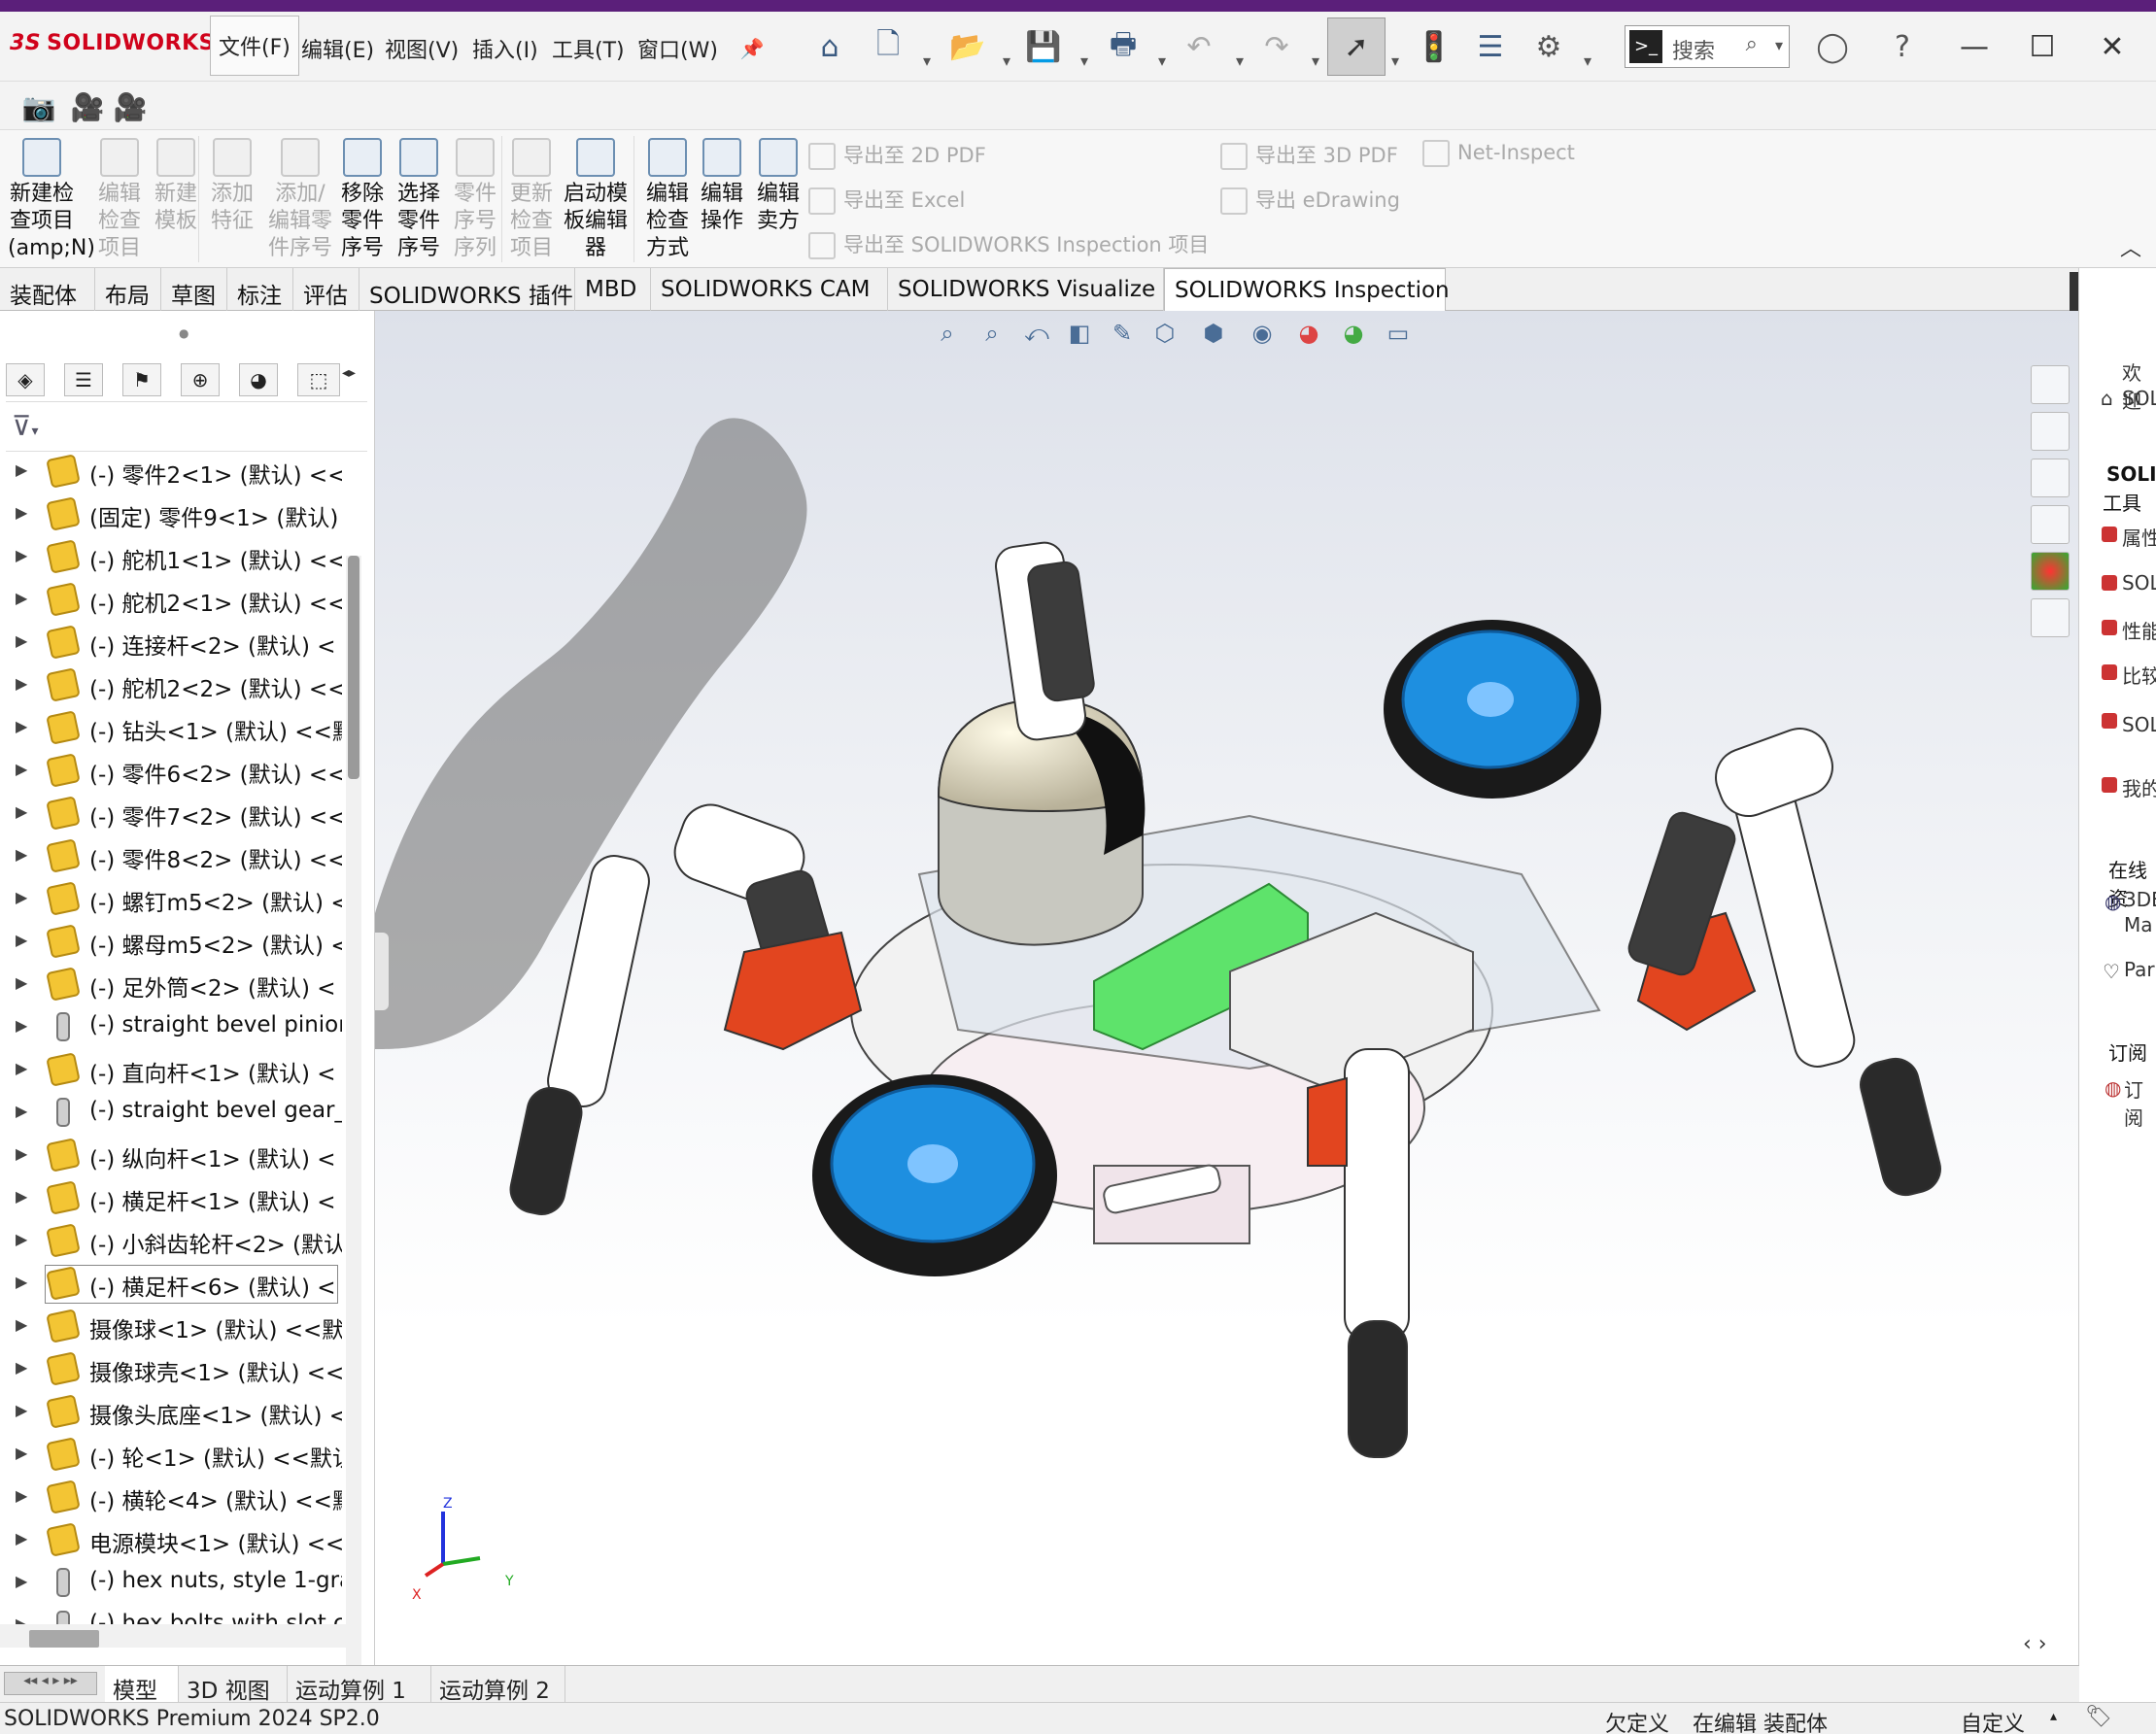  What do you see at coordinates (1974, 46) in the screenshot?
I see `minimize-icon: —` at bounding box center [1974, 46].